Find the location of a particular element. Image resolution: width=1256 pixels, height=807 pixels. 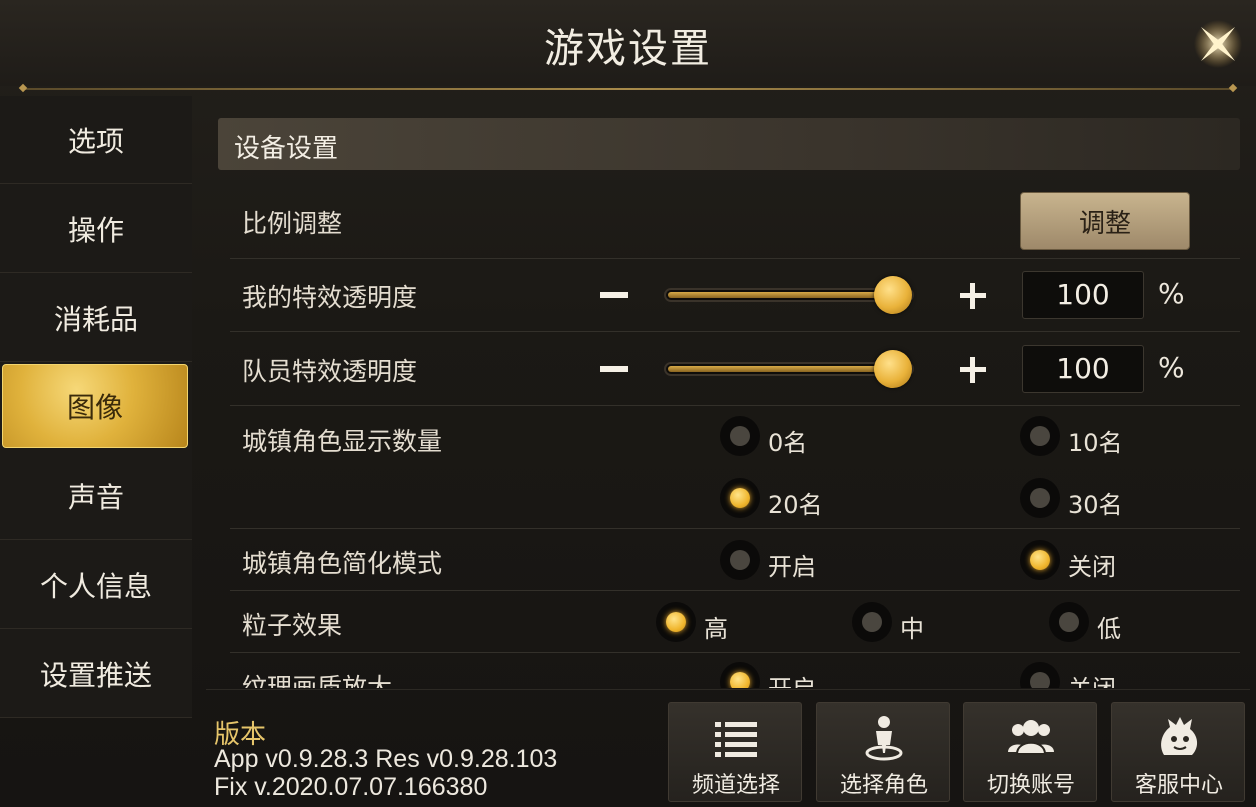

sidebar-item-label: 图像 is located at coordinates (94, 407).